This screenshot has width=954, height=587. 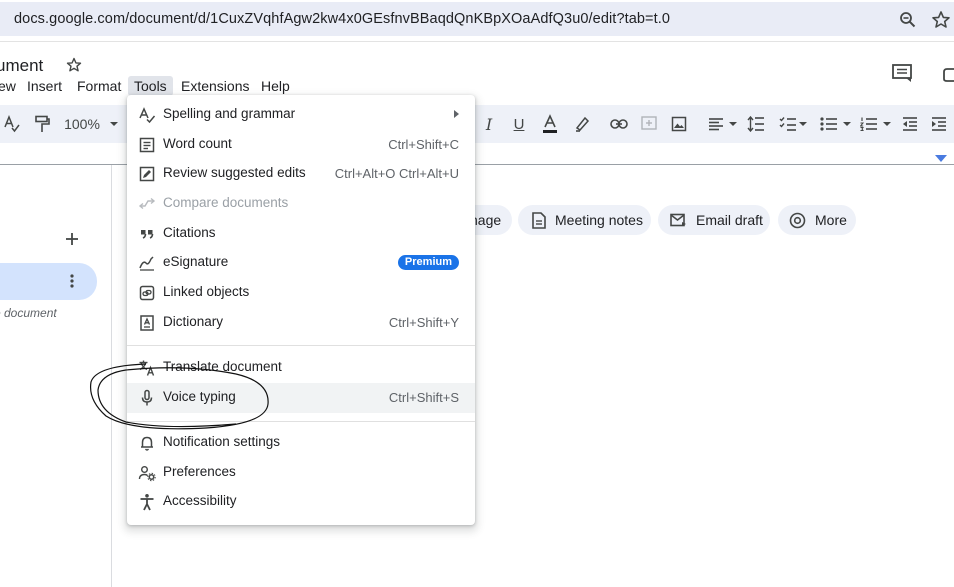 I want to click on outline-divider, so click(x=111, y=376).